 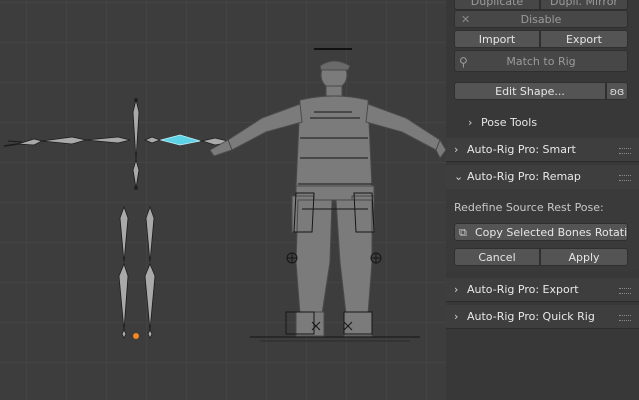 I want to click on mirror-shape-button: ʚɞ, so click(x=617, y=91).